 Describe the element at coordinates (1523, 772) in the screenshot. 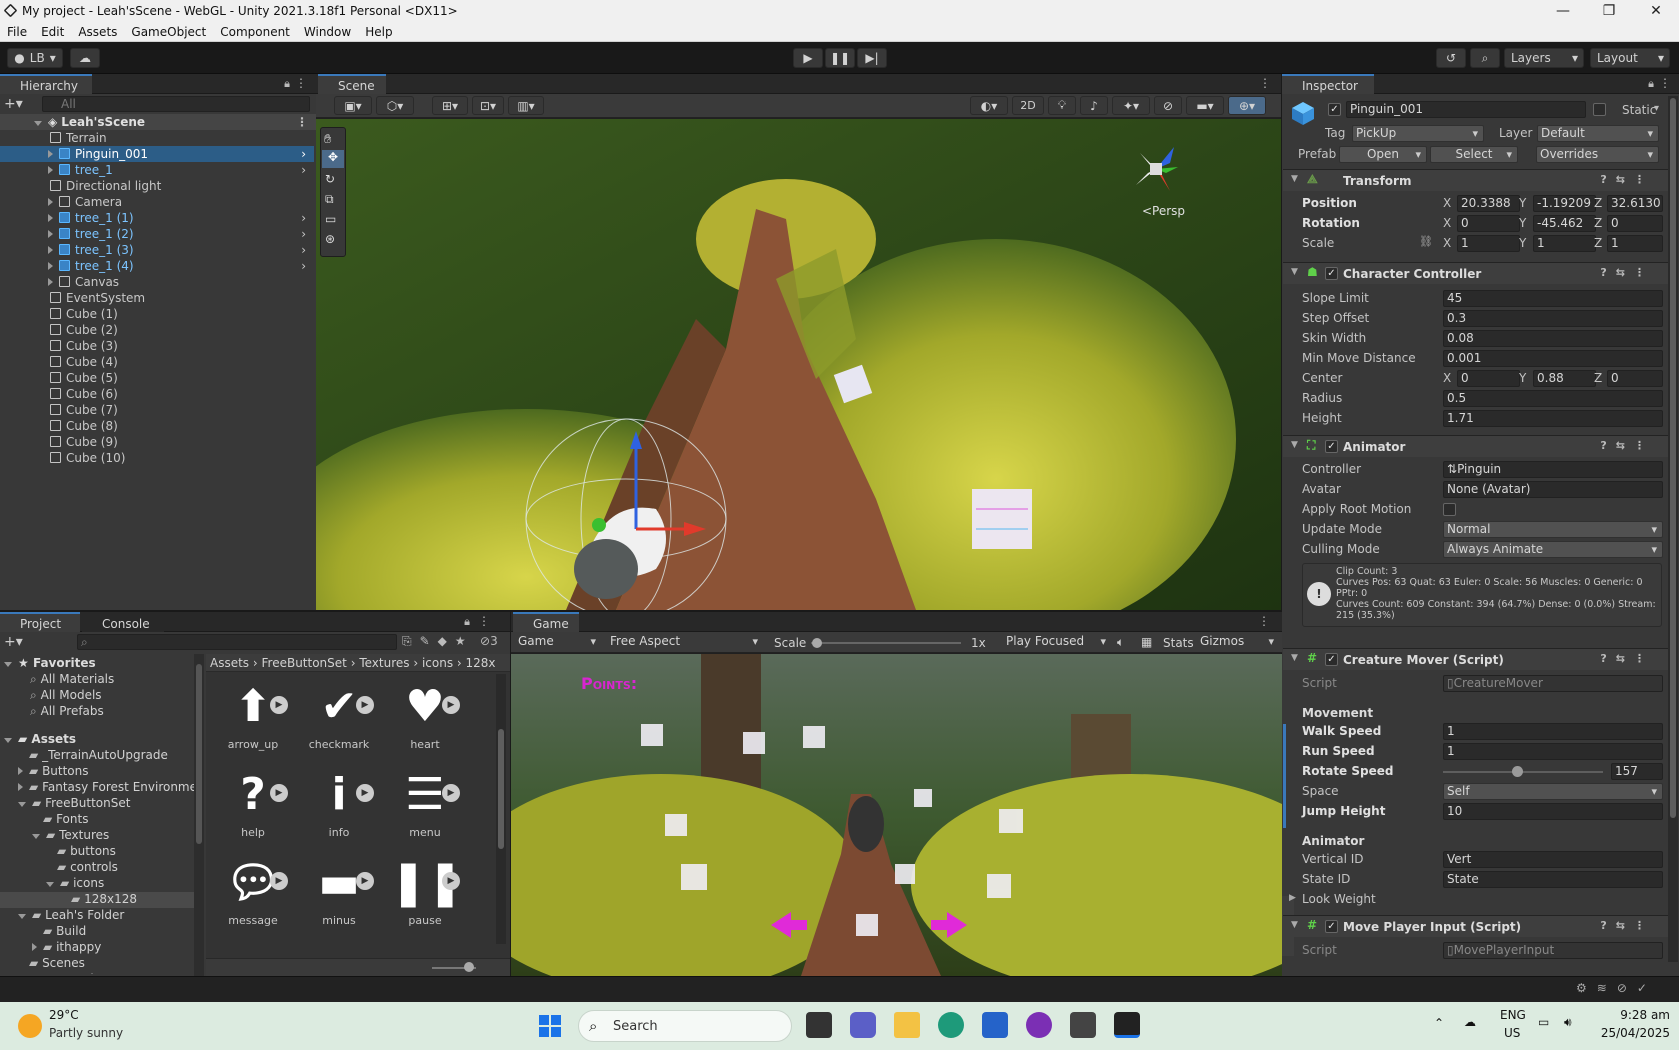

I see `rotate-speed-slider-track` at that location.